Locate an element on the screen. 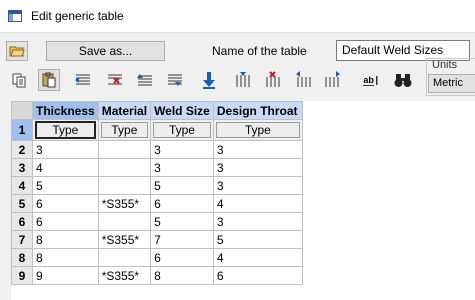 The height and width of the screenshot is (300, 475). units-label: Units is located at coordinates (445, 65).